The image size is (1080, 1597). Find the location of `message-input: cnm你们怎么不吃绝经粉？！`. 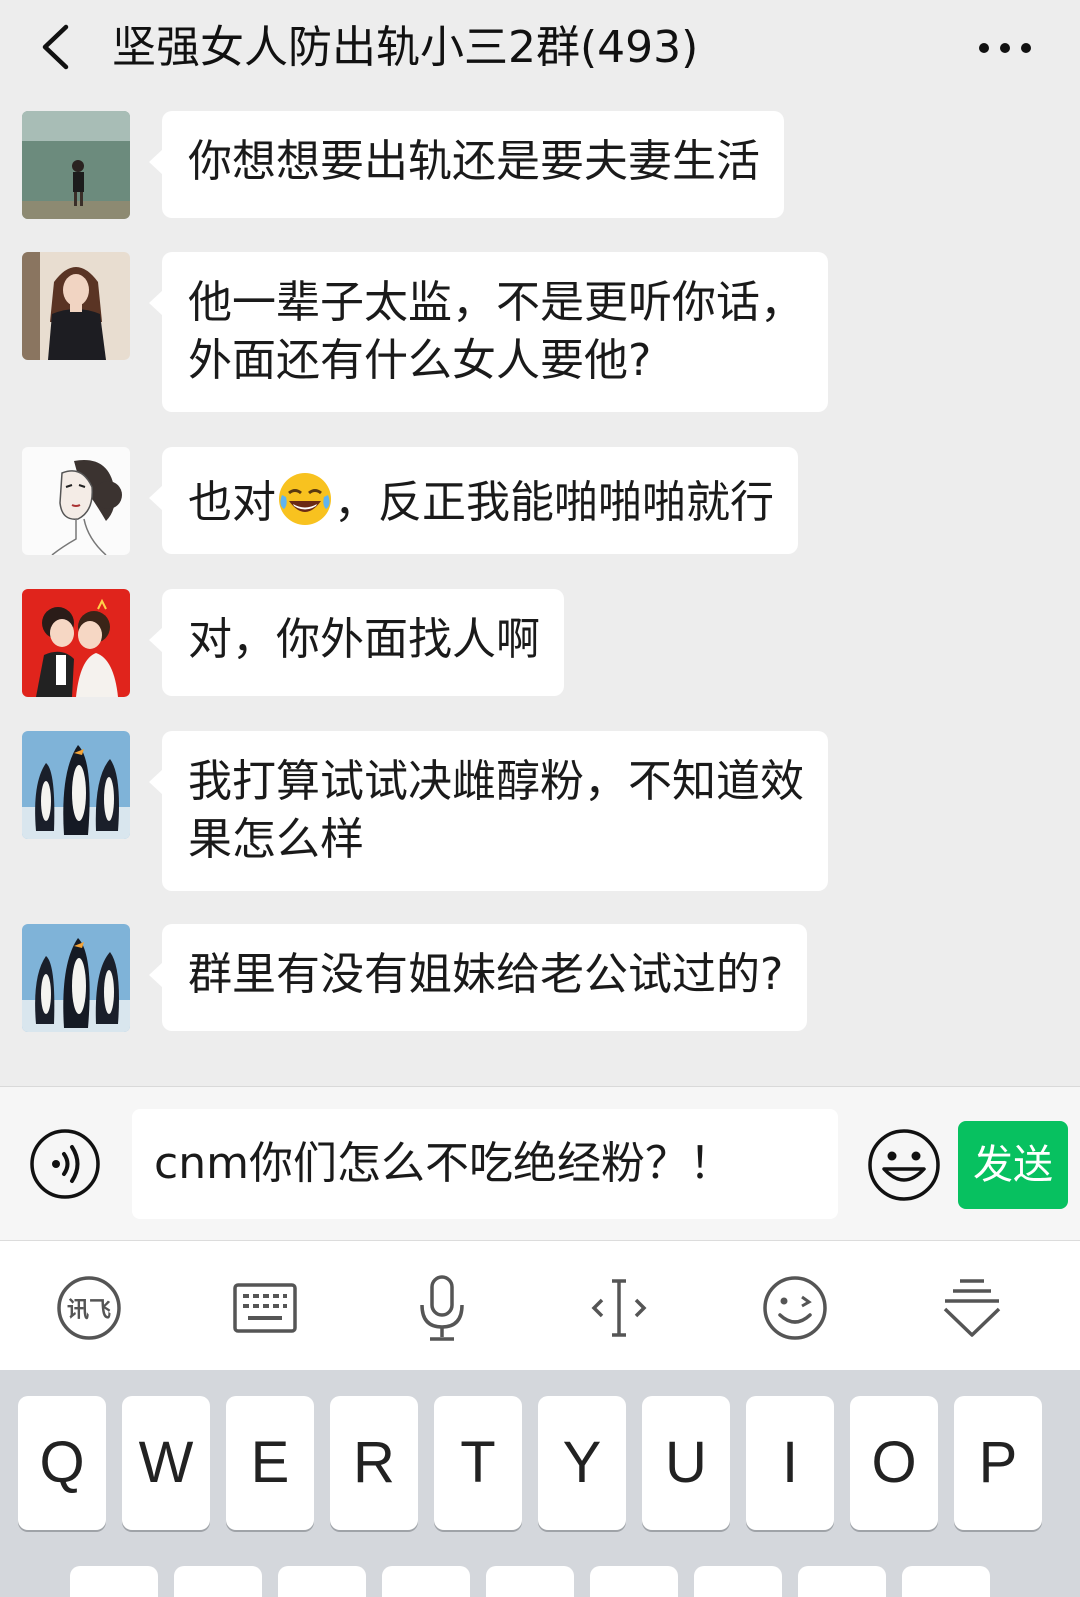

message-input: cnm你们怎么不吃绝经粉？！ is located at coordinates (485, 1164).